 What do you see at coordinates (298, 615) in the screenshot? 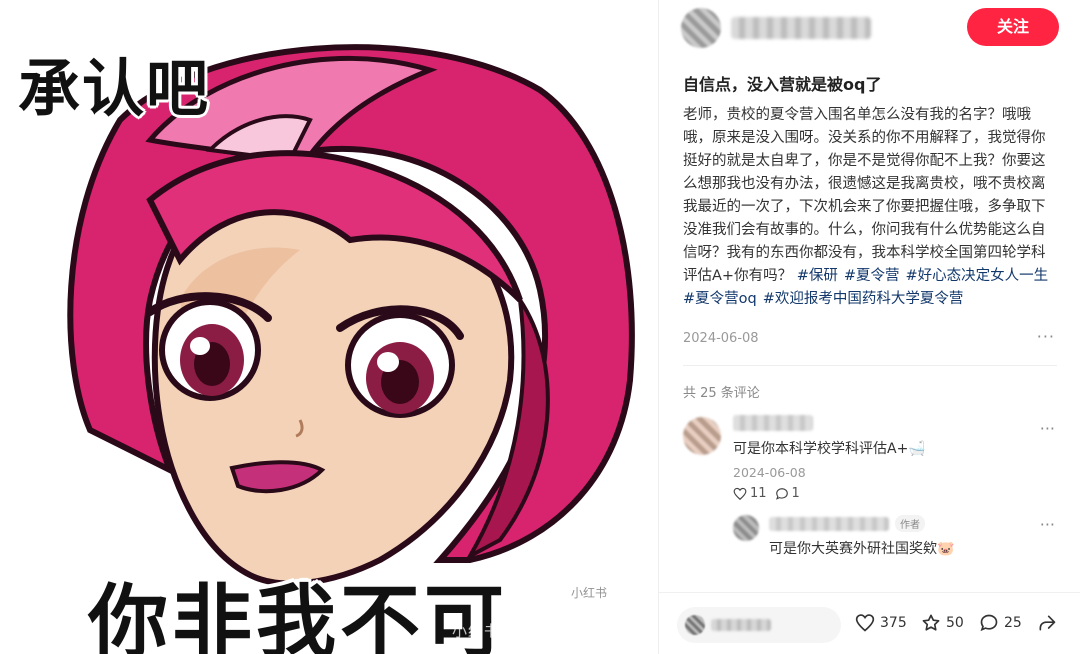
I see `meme-caption-bottom: 你非我不可` at bounding box center [298, 615].